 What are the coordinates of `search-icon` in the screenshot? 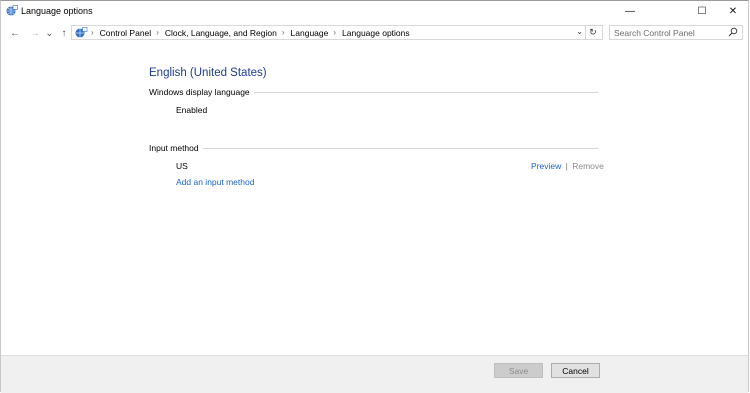 It's located at (733, 32).